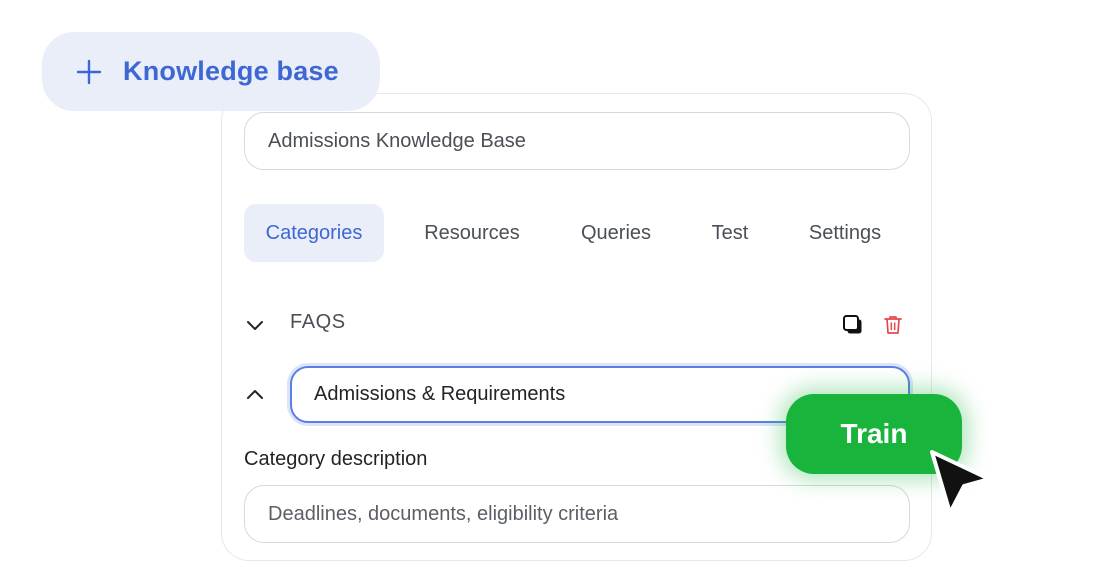 The image size is (1096, 584). I want to click on tab-settings: Settings, so click(845, 233).